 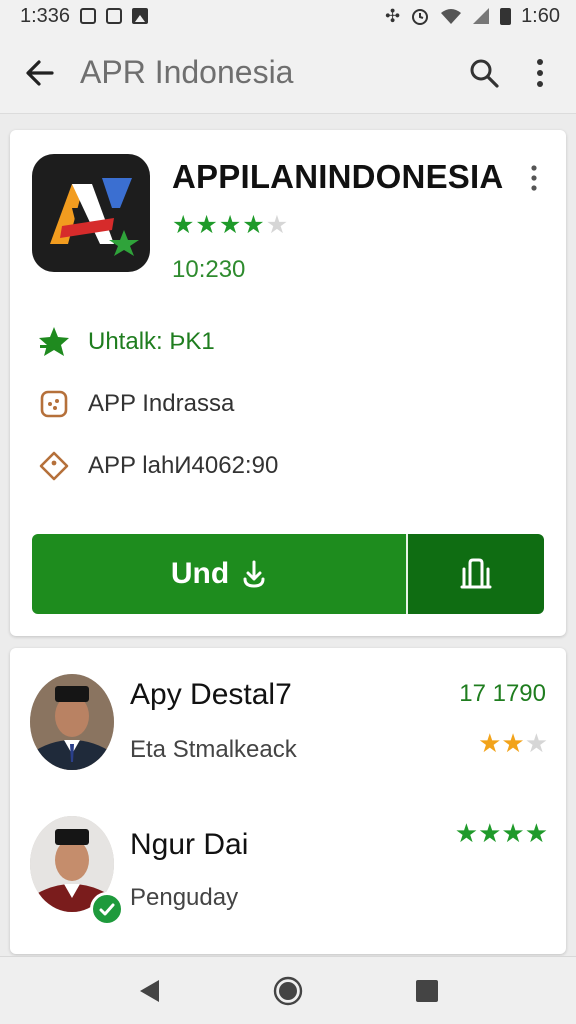 I want to click on reviewer-name: Apy Destal7, so click(x=211, y=694).